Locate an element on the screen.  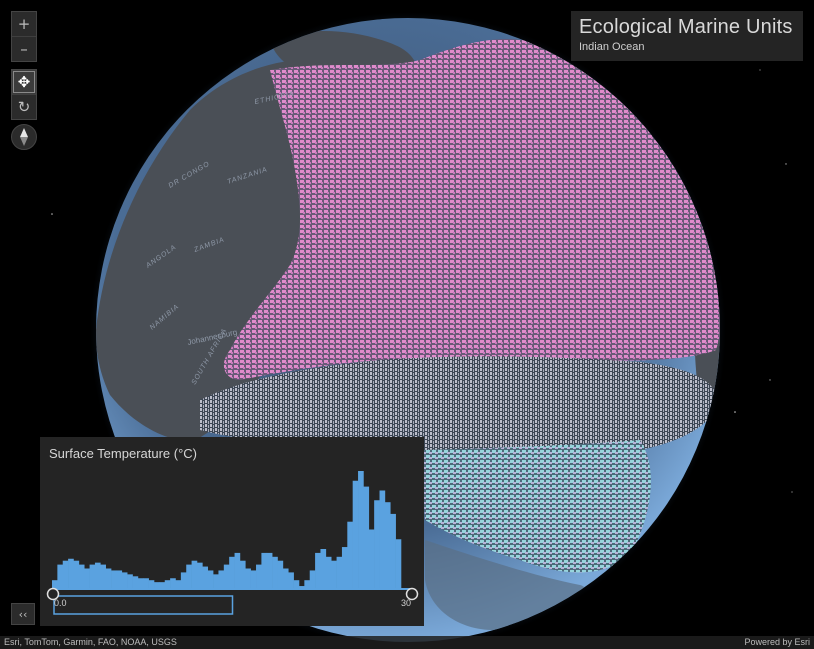
zoom-in-button: + is located at coordinates (24, 24).